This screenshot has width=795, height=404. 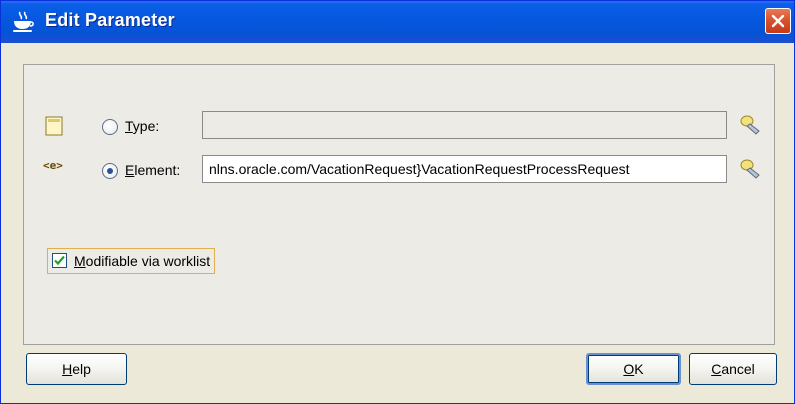 What do you see at coordinates (153, 170) in the screenshot?
I see `element-label: Element:` at bounding box center [153, 170].